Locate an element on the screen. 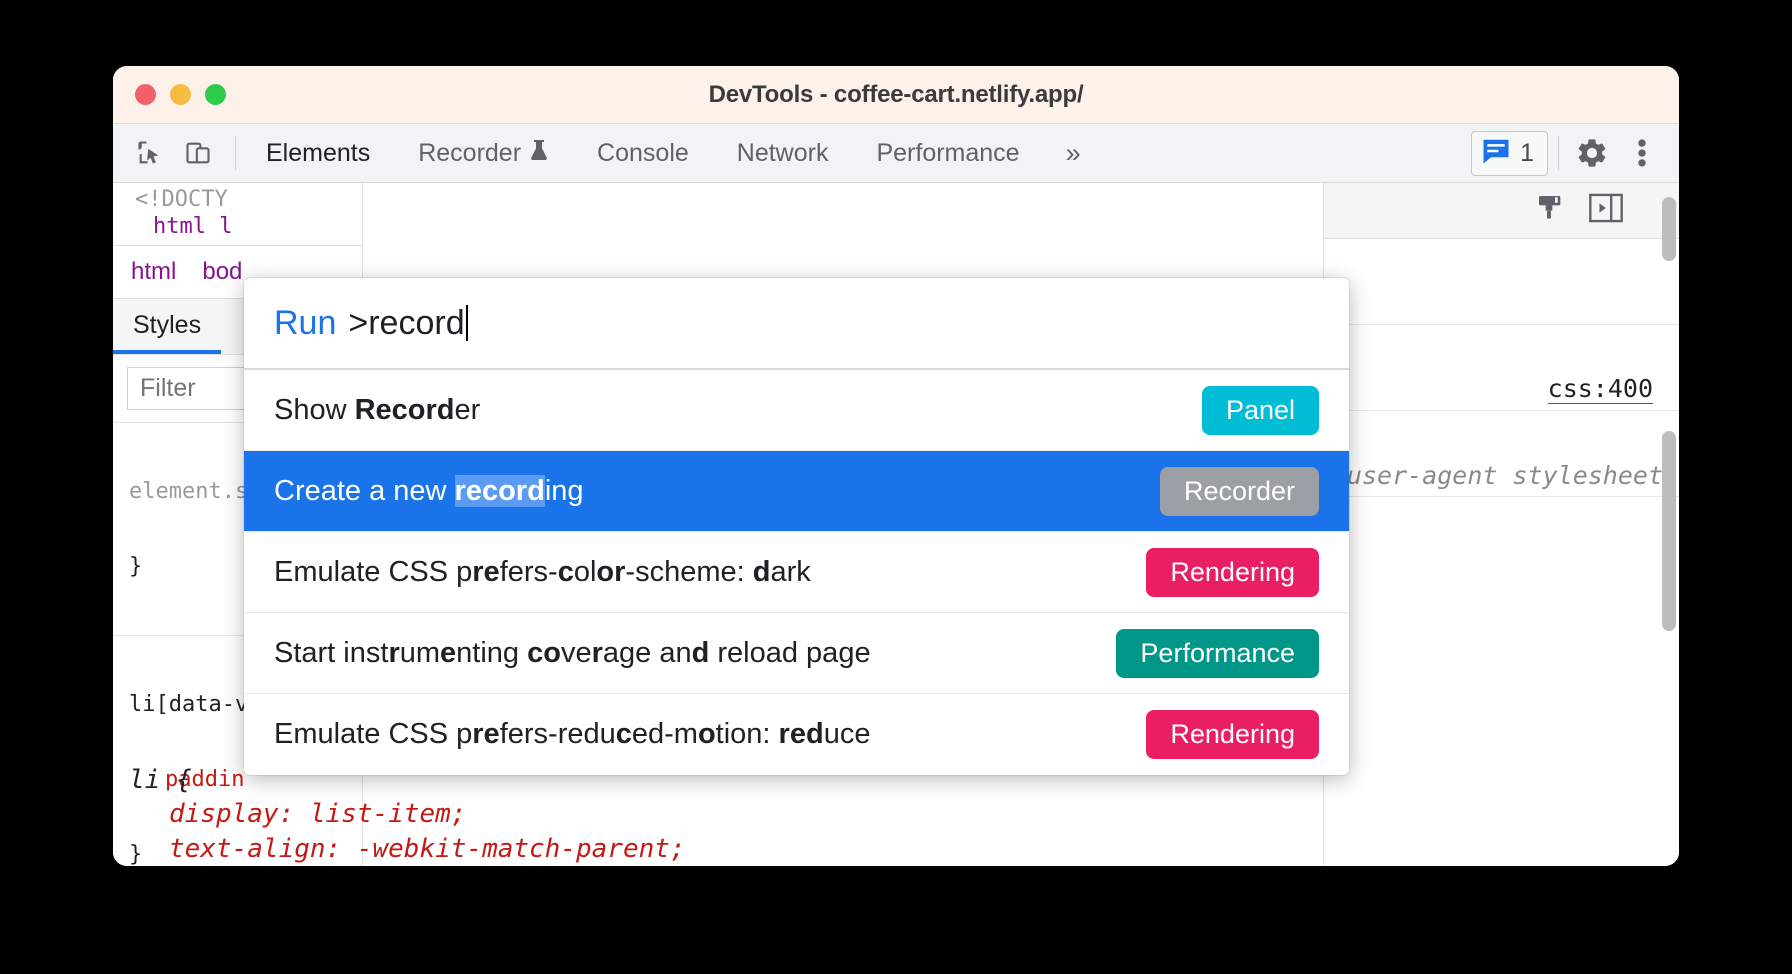  command-palette-row-badge: Recorder is located at coordinates (1239, 491).